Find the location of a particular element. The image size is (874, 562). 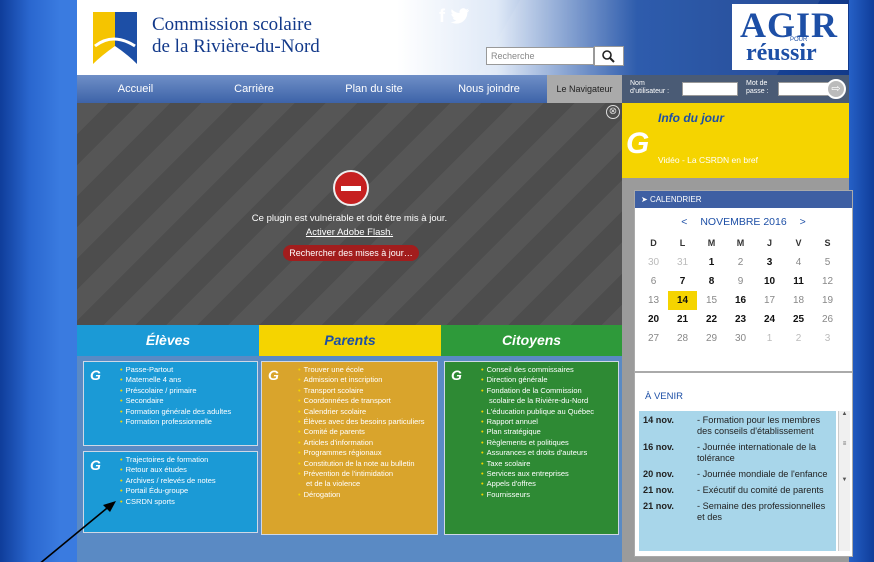

list-item: Passe-Partout is located at coordinates (185, 370).